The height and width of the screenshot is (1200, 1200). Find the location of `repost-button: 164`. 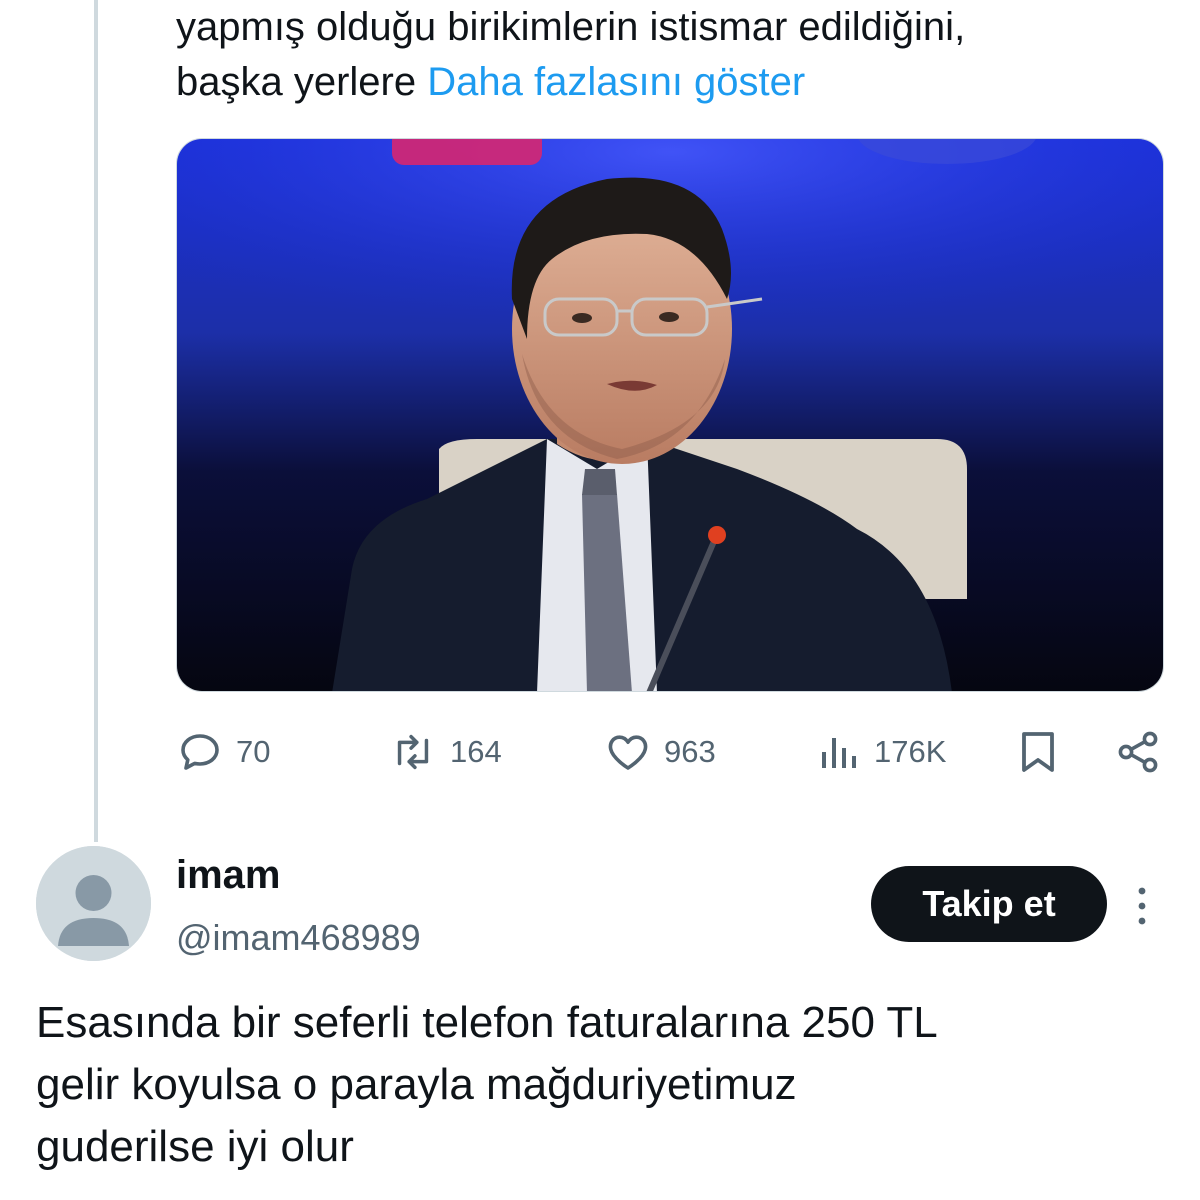

repost-button: 164 is located at coordinates (445, 752).